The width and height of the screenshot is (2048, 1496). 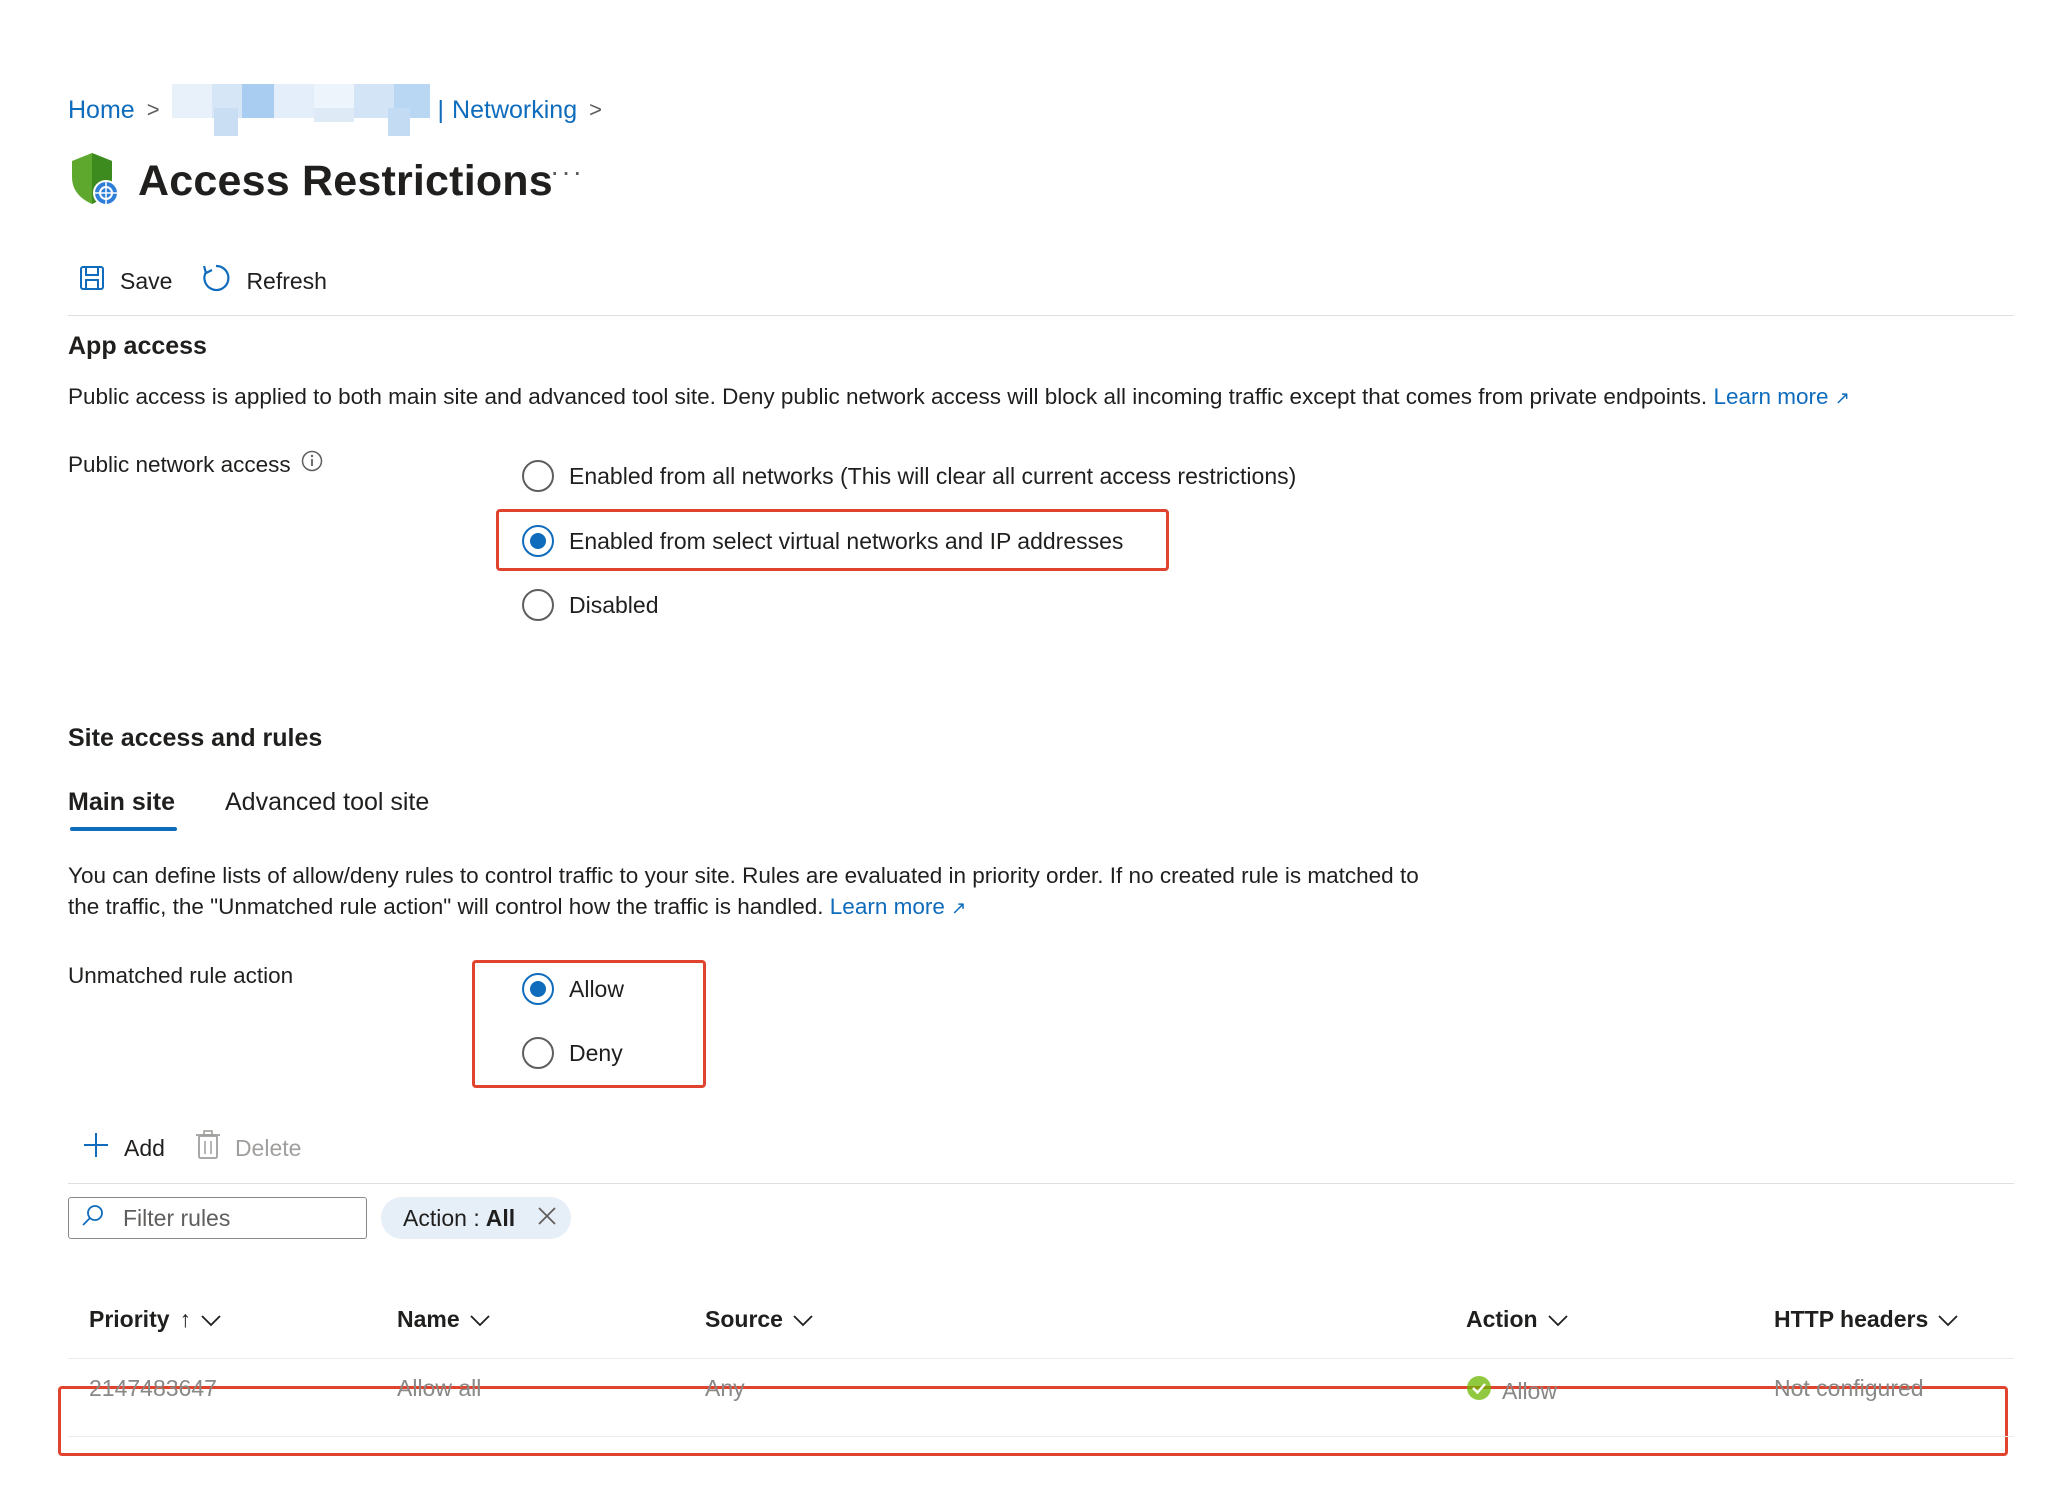 I want to click on radio-label: Disabled, so click(x=614, y=604).